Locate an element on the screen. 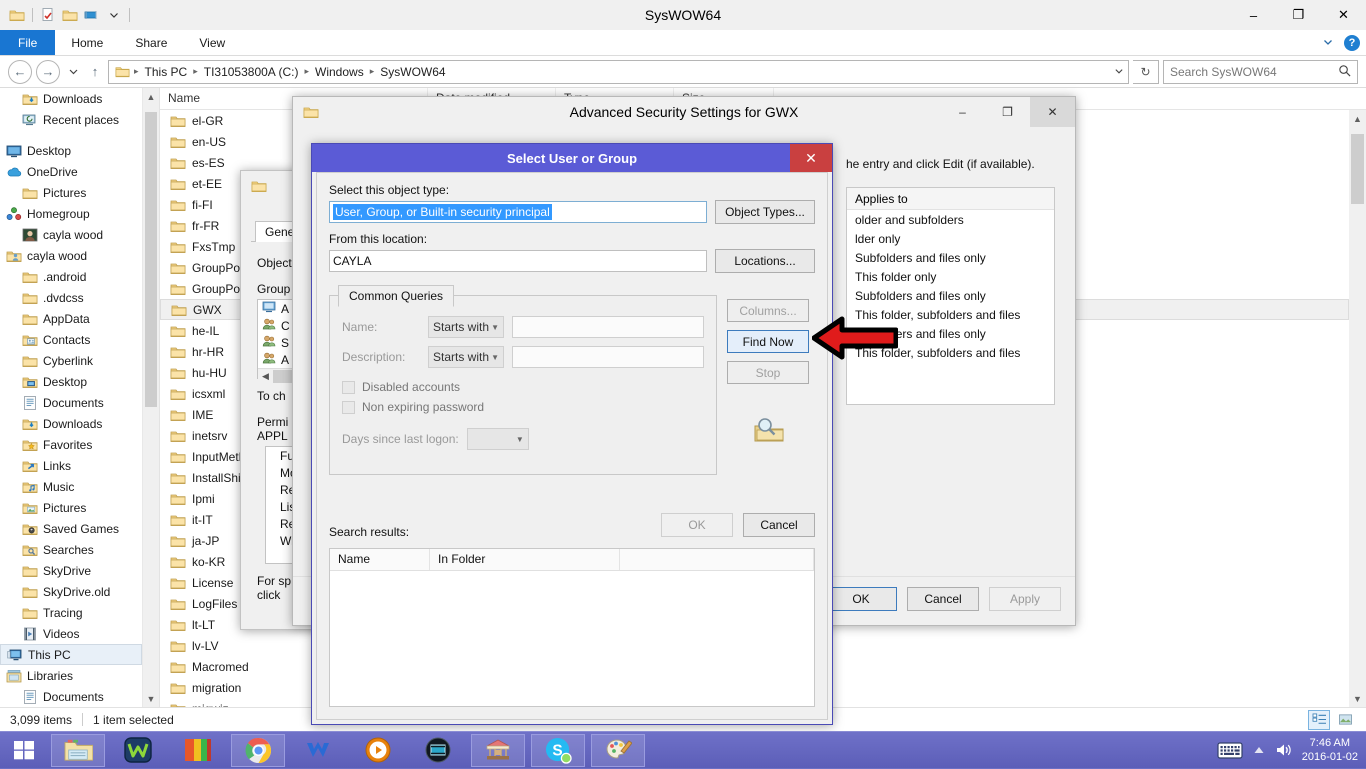 The image size is (1366, 769). file-scroll-down-icon: ▼ is located at coordinates (1357, 698).